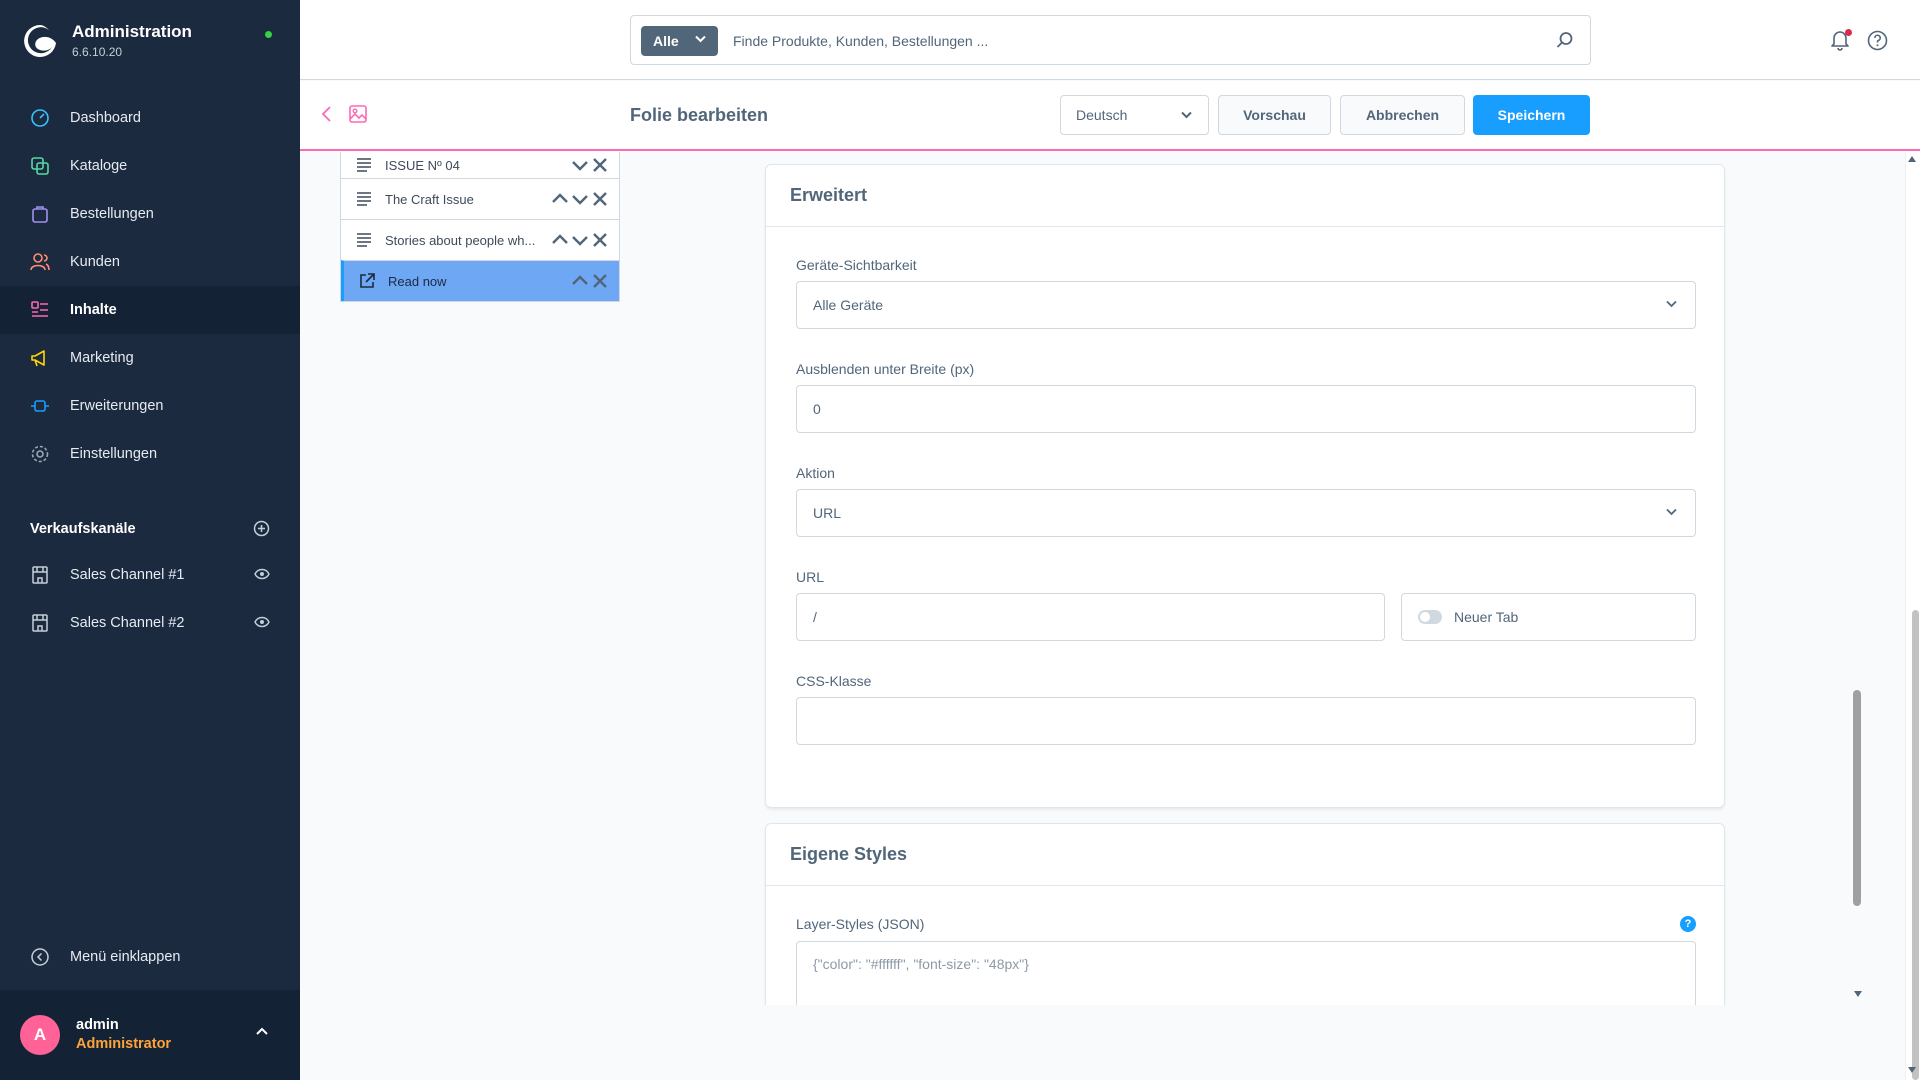 This screenshot has height=1080, width=1920. I want to click on external-link-icon, so click(367, 280).